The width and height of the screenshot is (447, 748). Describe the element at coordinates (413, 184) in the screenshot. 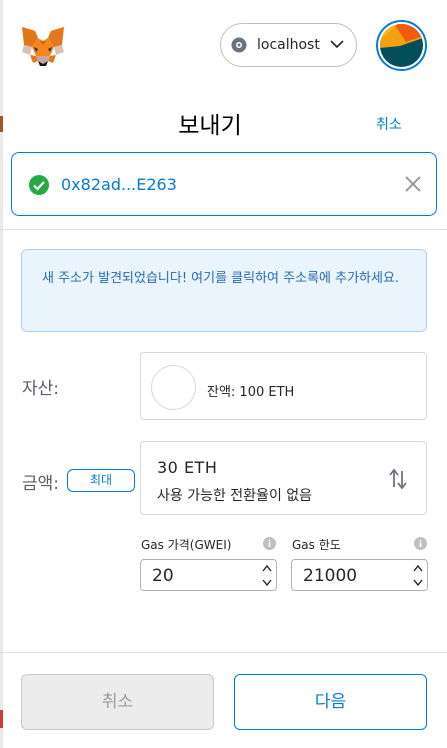

I see `close-icon` at that location.